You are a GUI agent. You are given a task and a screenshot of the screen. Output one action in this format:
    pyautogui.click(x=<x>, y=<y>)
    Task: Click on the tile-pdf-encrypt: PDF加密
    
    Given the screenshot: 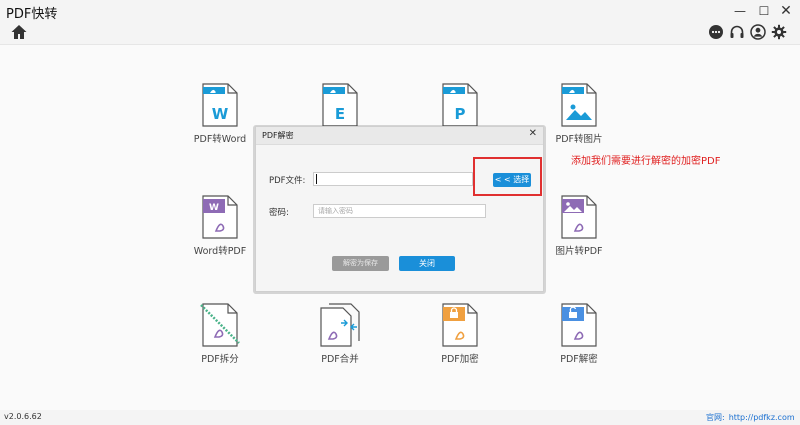 What is the action you would take?
    pyautogui.click(x=460, y=334)
    